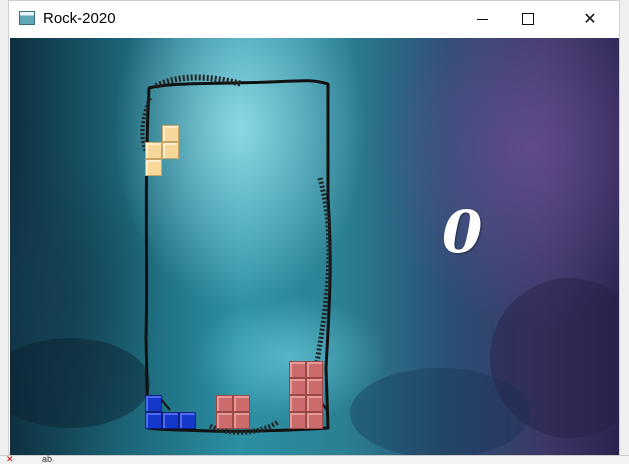 This screenshot has width=629, height=464. I want to click on score-display: 0, so click(462, 232).